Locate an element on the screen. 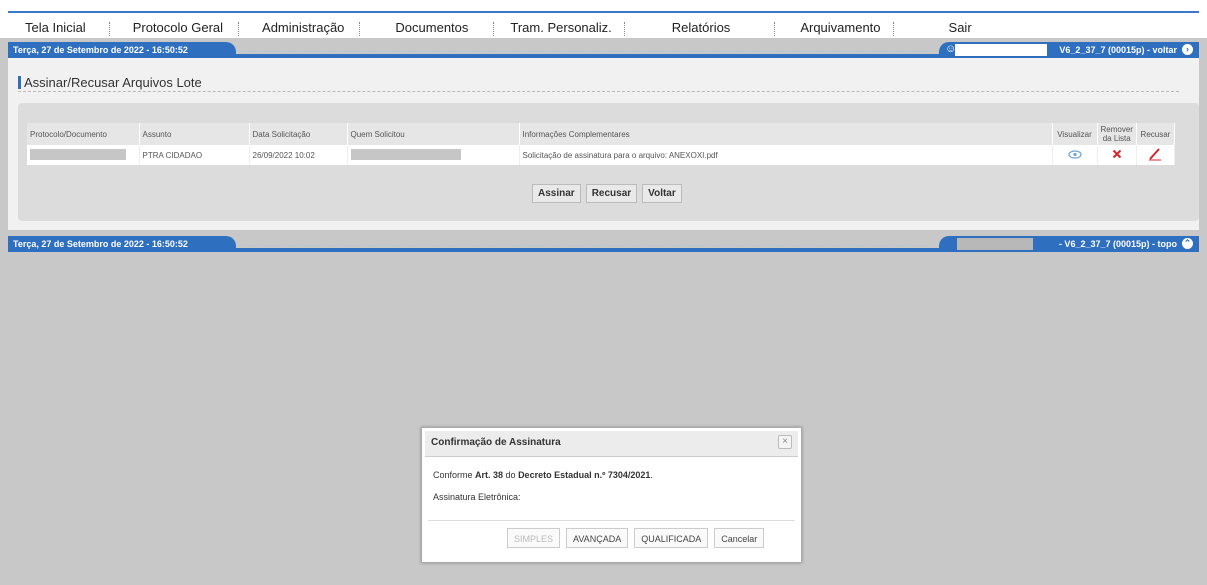 The height and width of the screenshot is (585, 1207). legal-decree: Decreto Estadual n.º 7304/2021 is located at coordinates (584, 475).